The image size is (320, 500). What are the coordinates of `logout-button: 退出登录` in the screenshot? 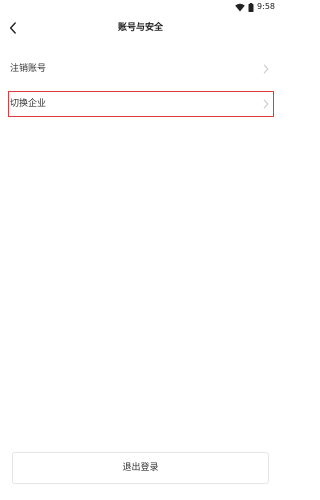 It's located at (140, 468).